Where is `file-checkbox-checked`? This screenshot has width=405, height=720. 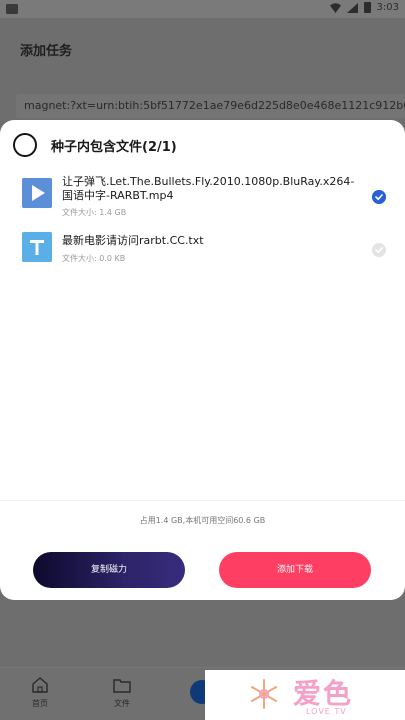
file-checkbox-checked is located at coordinates (379, 197).